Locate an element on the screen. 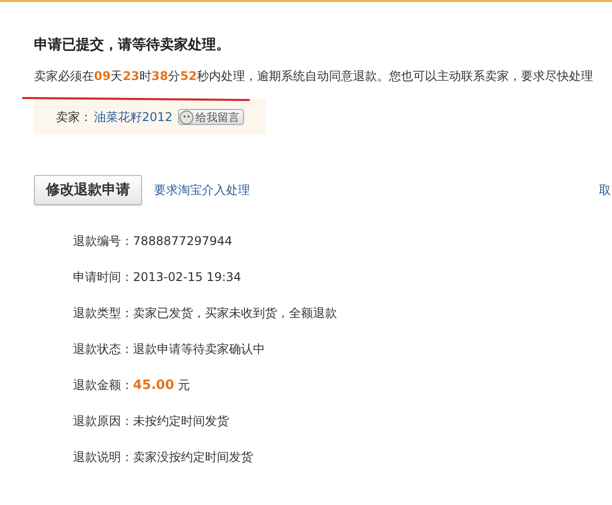 The width and height of the screenshot is (612, 505). cancel-link: 取 is located at coordinates (605, 190).